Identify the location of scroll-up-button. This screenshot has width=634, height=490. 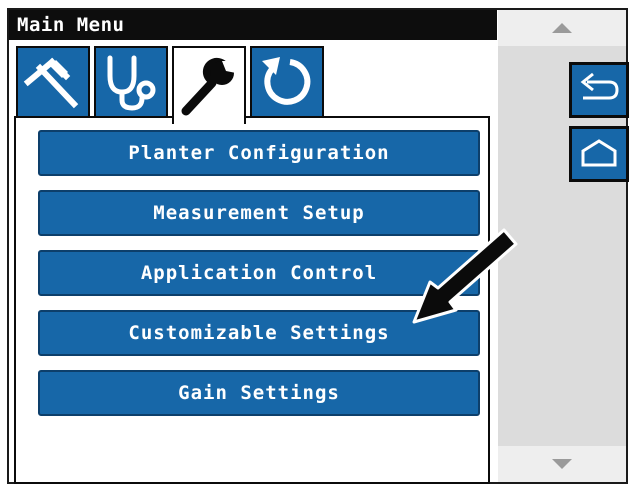
(562, 28).